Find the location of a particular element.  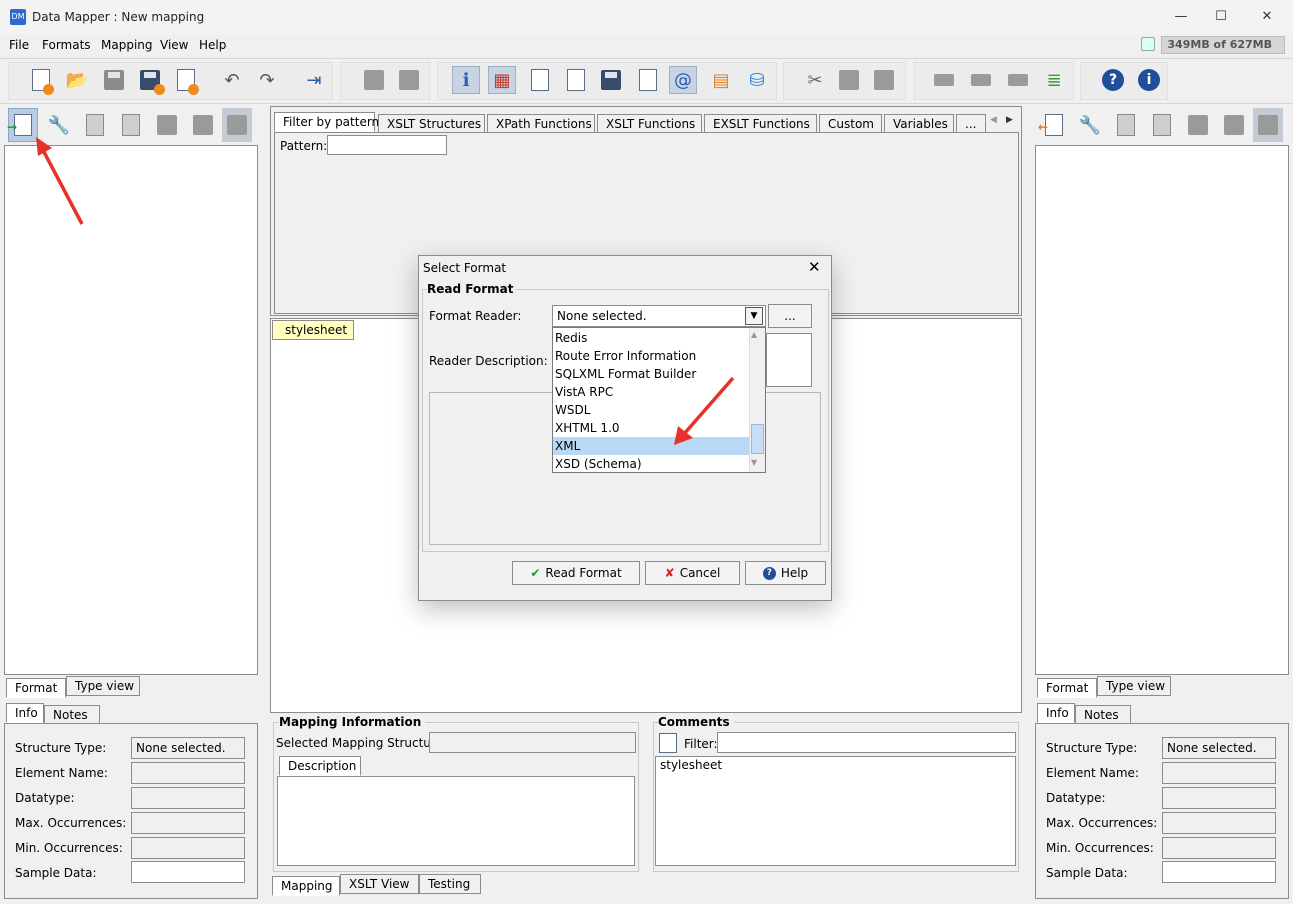

arrow-to-xml-option is located at coordinates (704, 410).